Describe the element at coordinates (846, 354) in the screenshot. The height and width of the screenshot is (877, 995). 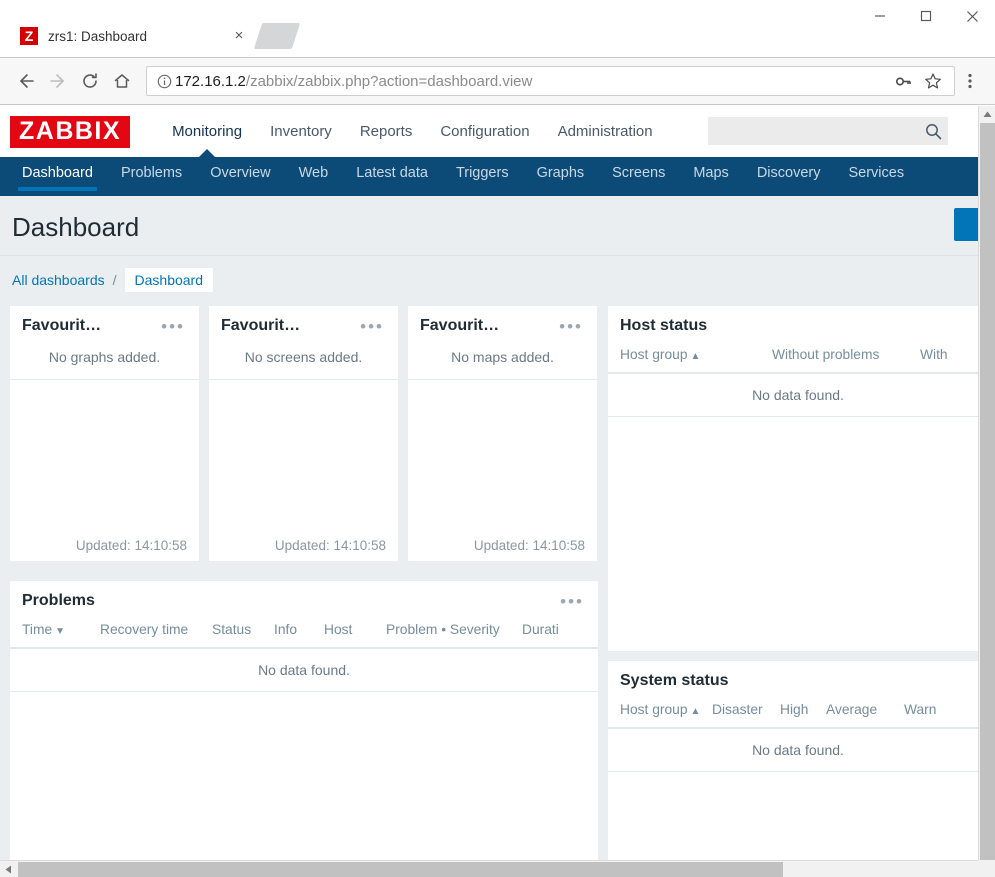
I see `host-status-col-without-problems: Without problems` at that location.